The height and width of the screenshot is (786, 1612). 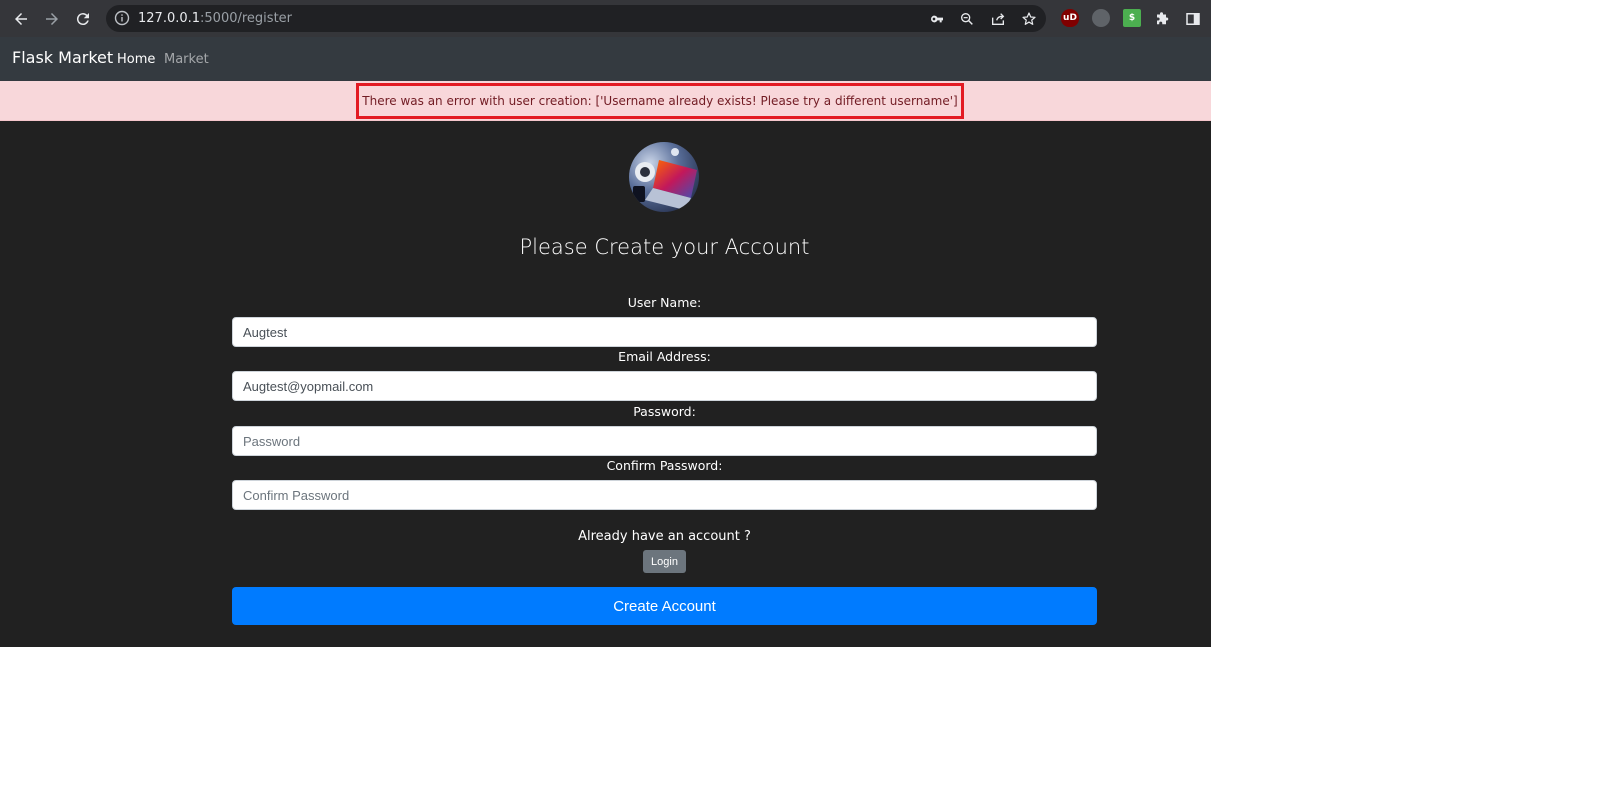 What do you see at coordinates (664, 302) in the screenshot?
I see `username-label: User Name:` at bounding box center [664, 302].